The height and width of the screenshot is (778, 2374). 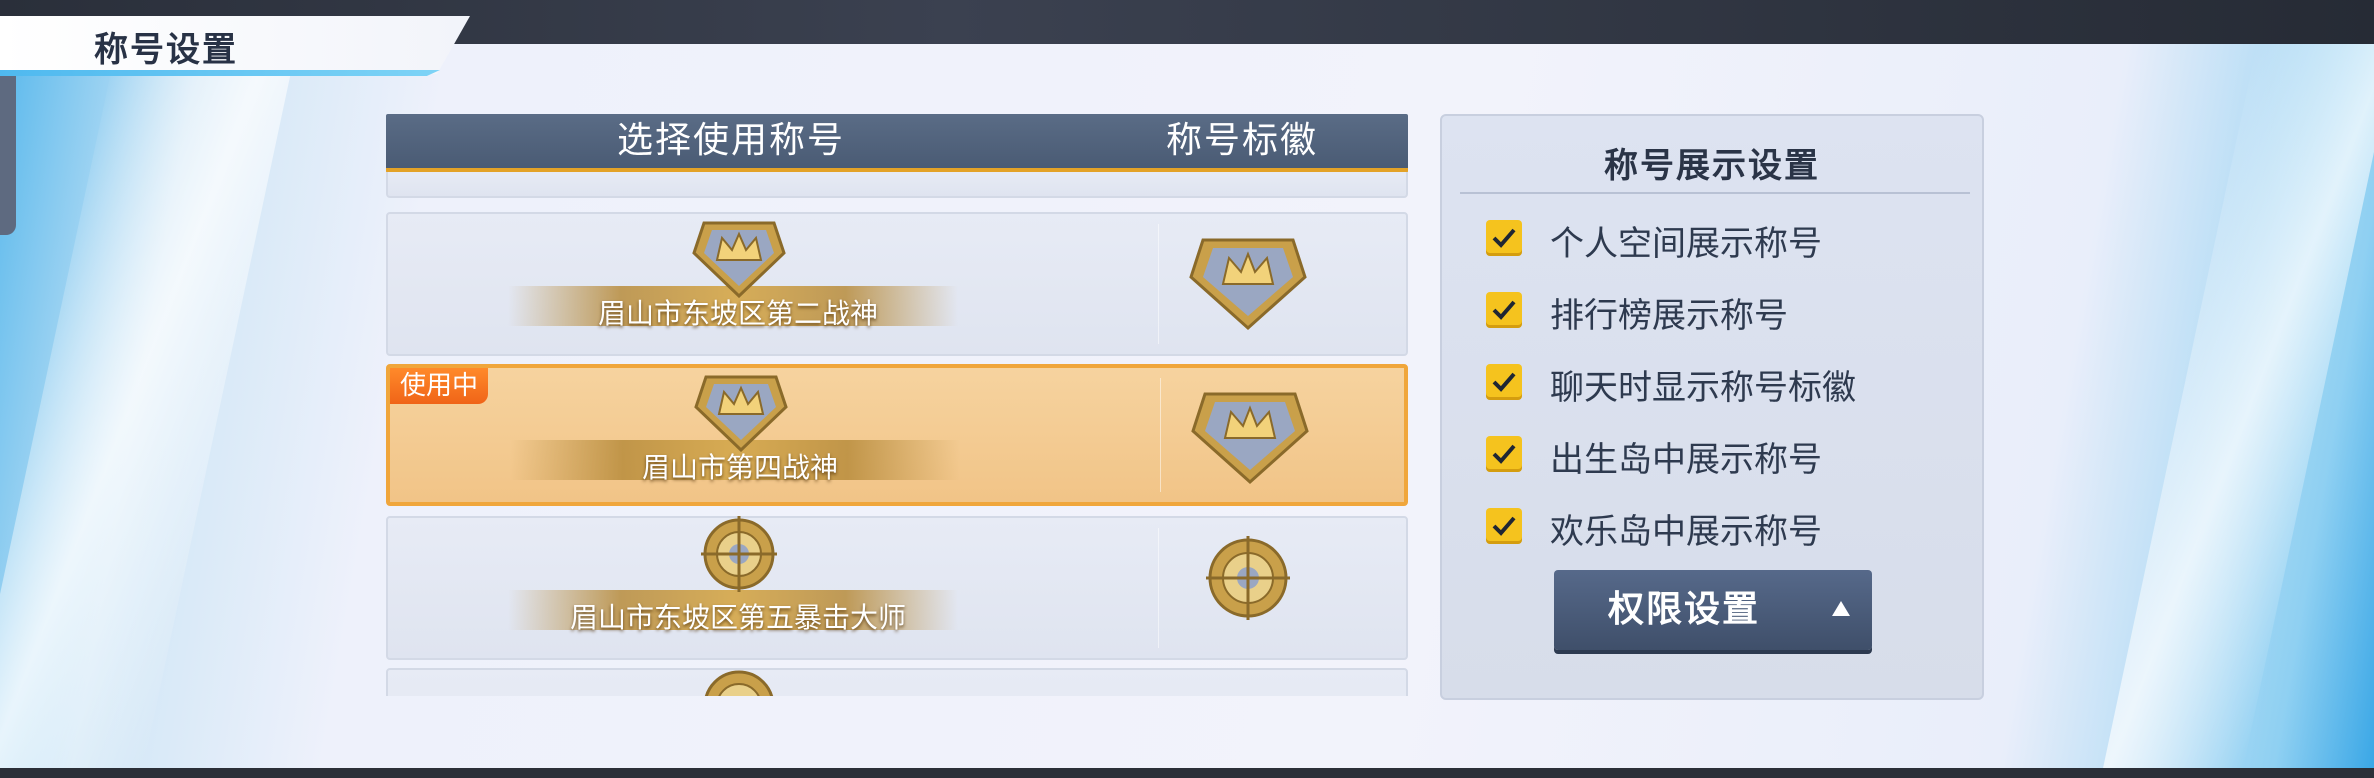 What do you see at coordinates (737, 313) in the screenshot?
I see `title-text: 眉山市东坡区第二战神` at bounding box center [737, 313].